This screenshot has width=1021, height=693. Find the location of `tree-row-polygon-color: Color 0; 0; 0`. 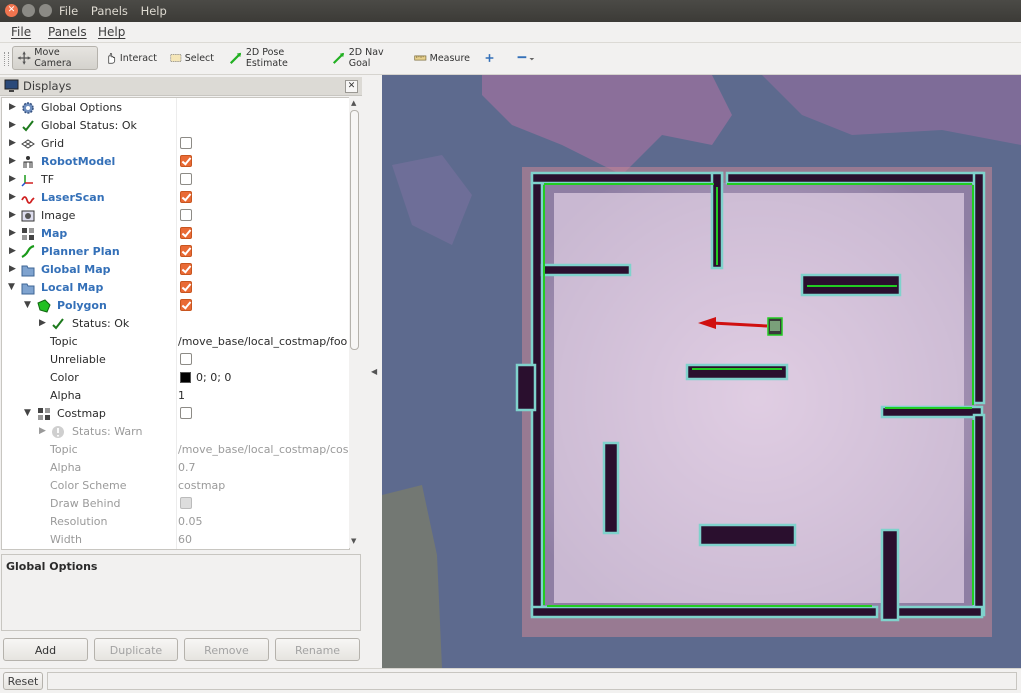

tree-row-polygon-color: Color 0; 0; 0 is located at coordinates (175, 378).